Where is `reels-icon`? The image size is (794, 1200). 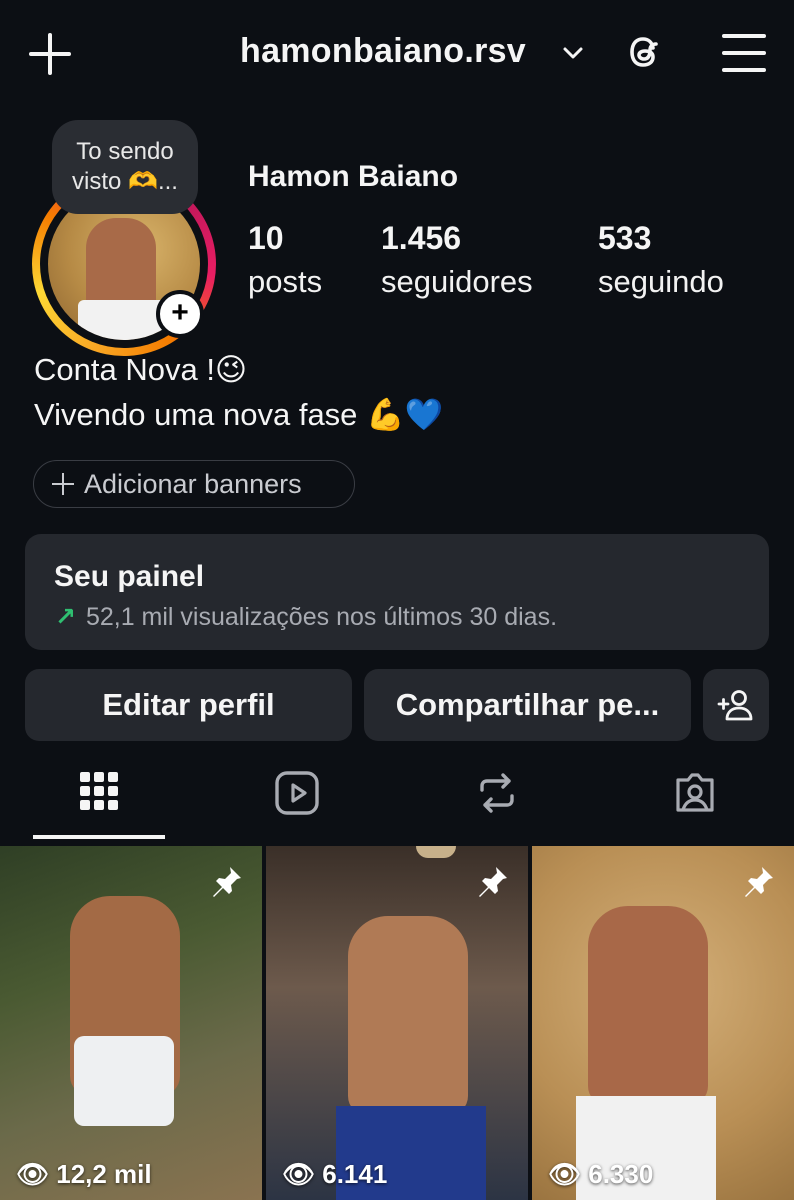 reels-icon is located at coordinates (298, 793).